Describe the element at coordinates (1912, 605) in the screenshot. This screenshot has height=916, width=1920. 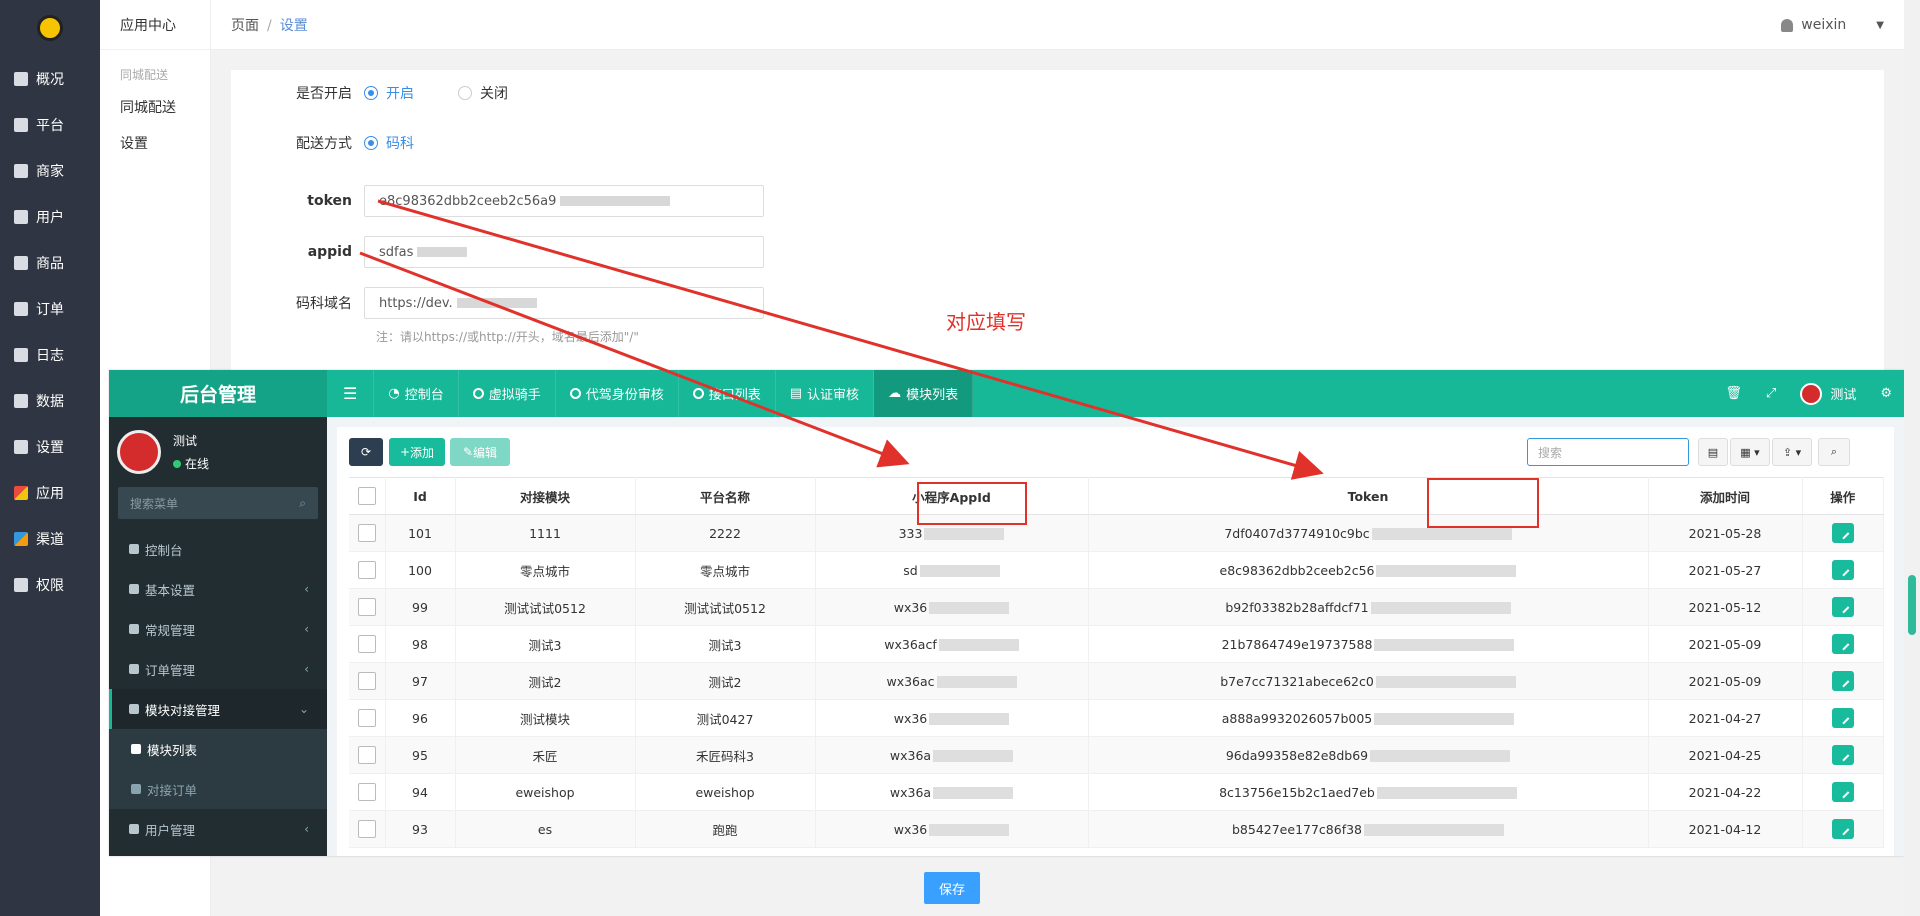
I see `scrollbar-thumb` at that location.